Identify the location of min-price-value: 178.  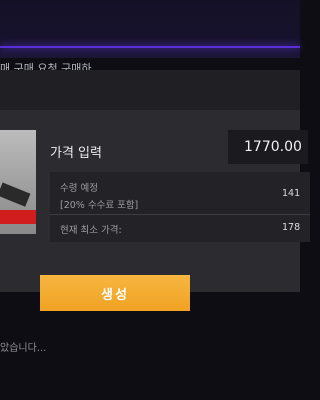
(291, 227).